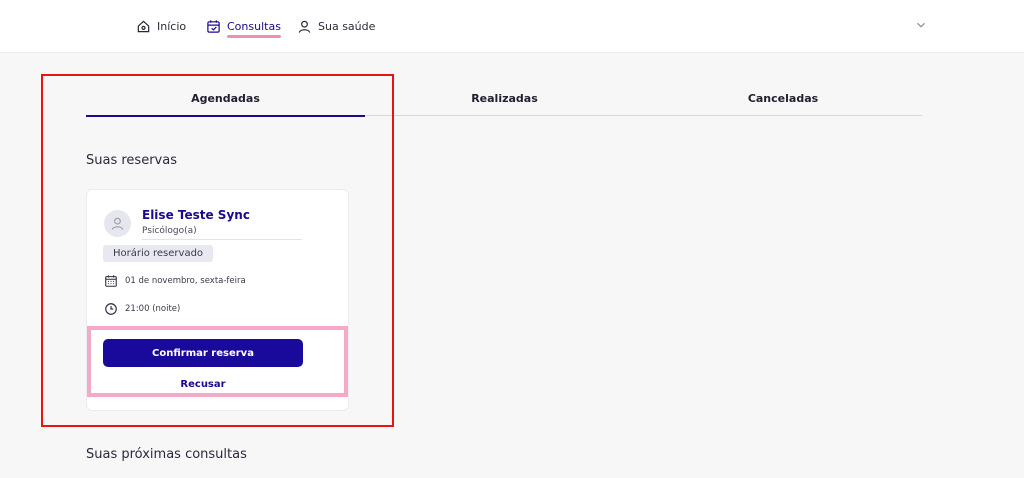  I want to click on confirm-reservation-button: Confirmar reserva, so click(203, 353).